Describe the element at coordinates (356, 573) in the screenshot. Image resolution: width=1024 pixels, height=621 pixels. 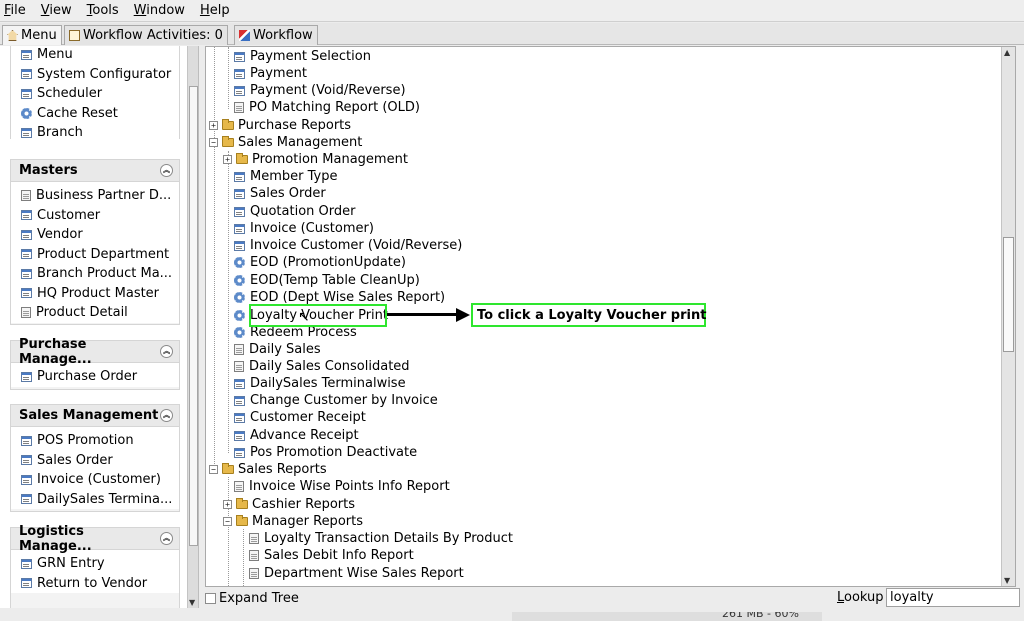
I see `tree-item-department-wise-sales: Department Wise Sales Report` at that location.